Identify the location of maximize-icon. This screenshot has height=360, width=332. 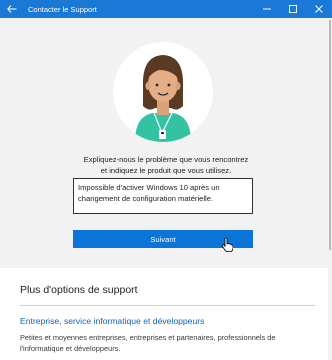
(293, 9).